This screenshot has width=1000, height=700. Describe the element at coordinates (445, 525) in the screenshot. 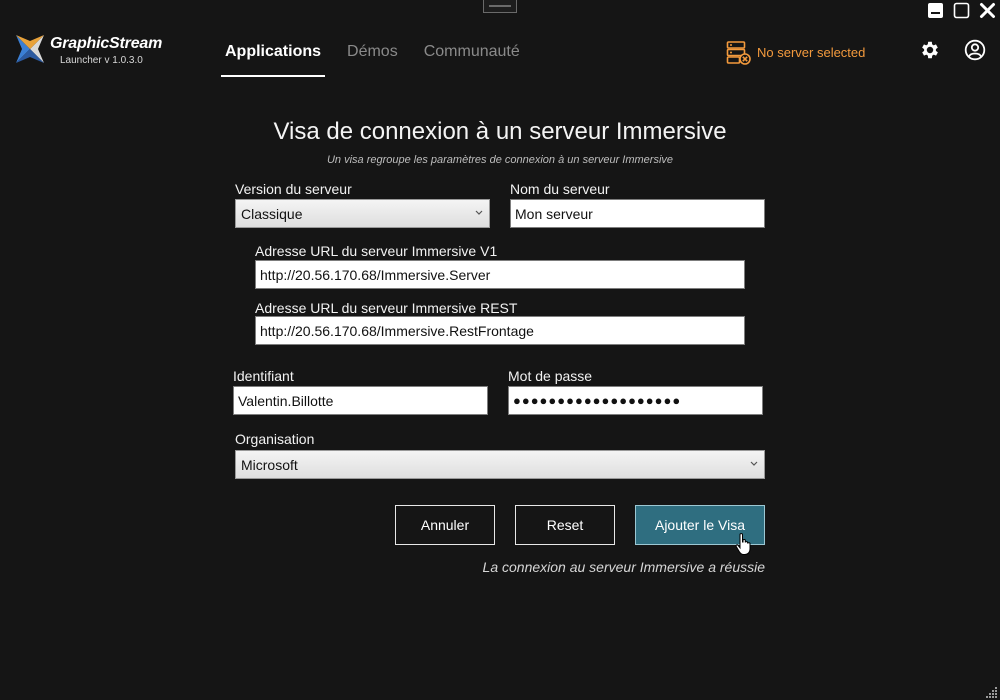

I see `cancel-button: Annuler` at that location.